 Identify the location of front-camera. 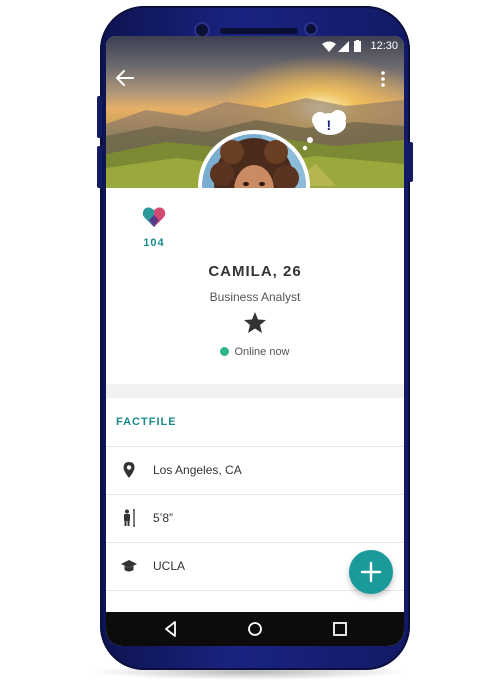
(202, 30).